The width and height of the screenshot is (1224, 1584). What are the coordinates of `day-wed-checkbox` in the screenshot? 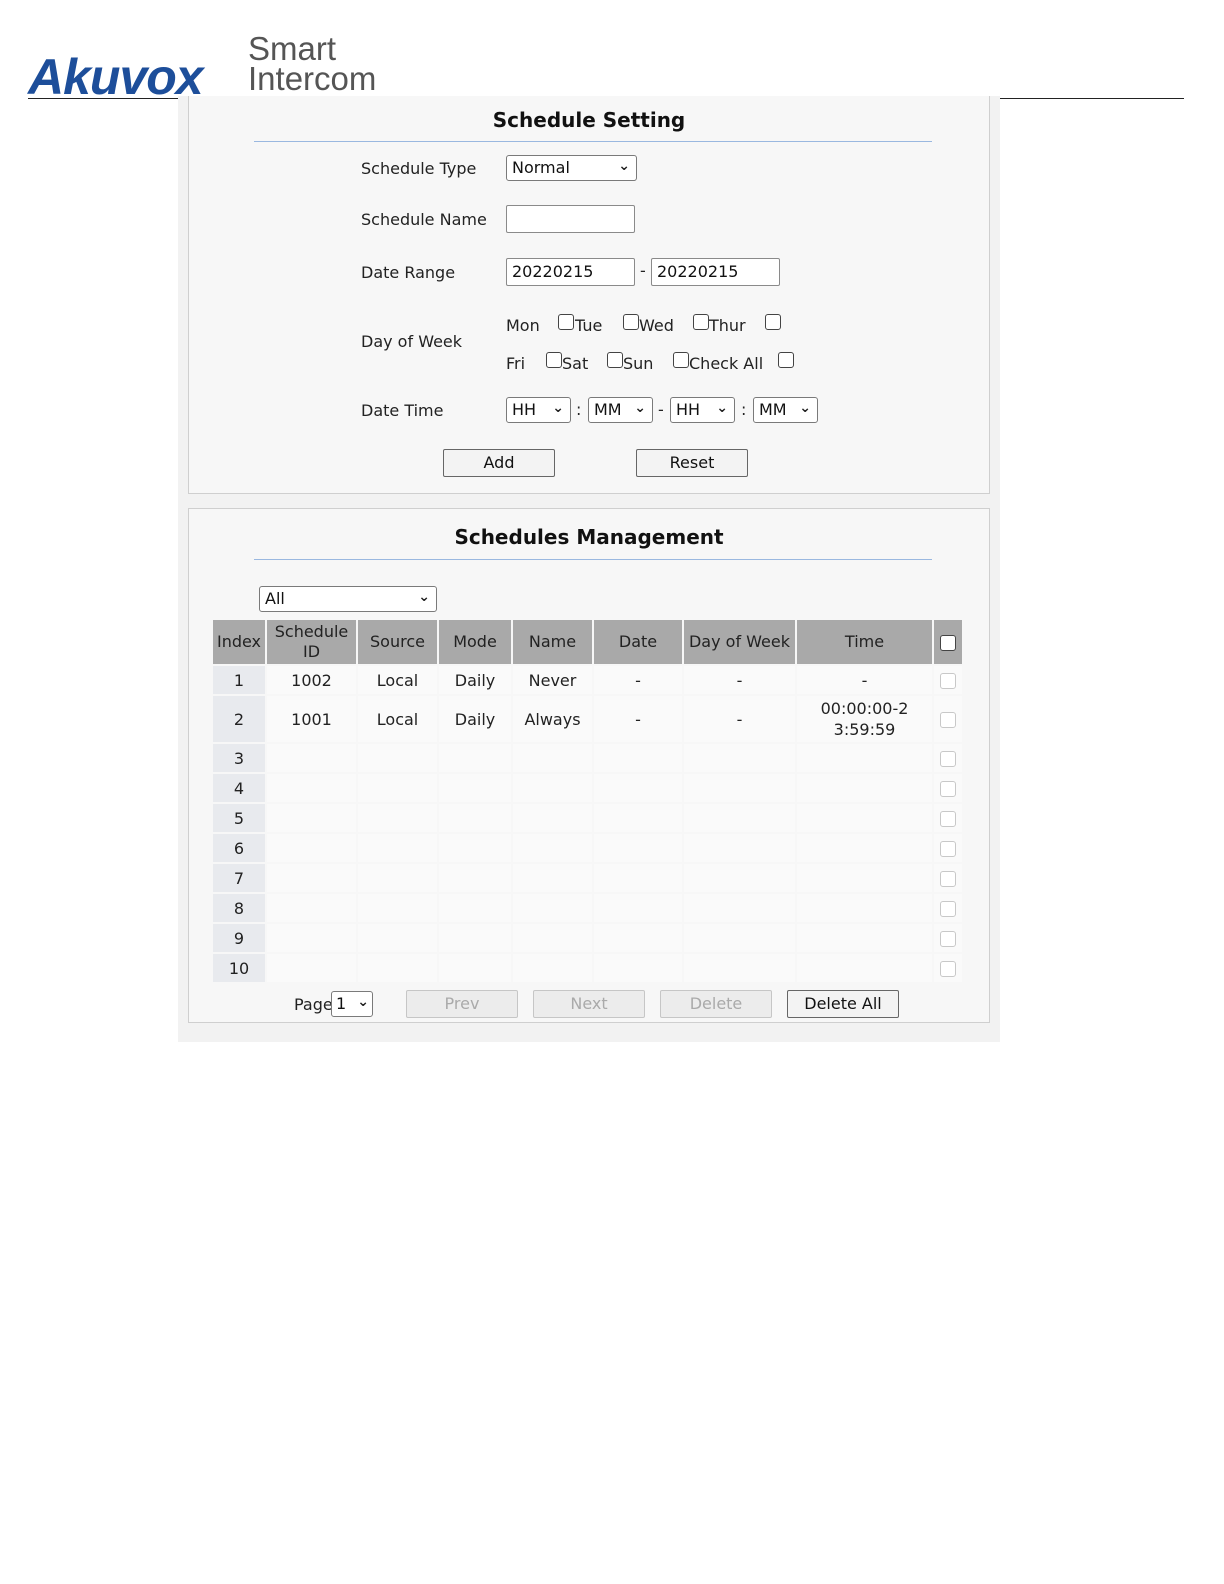 It's located at (701, 322).